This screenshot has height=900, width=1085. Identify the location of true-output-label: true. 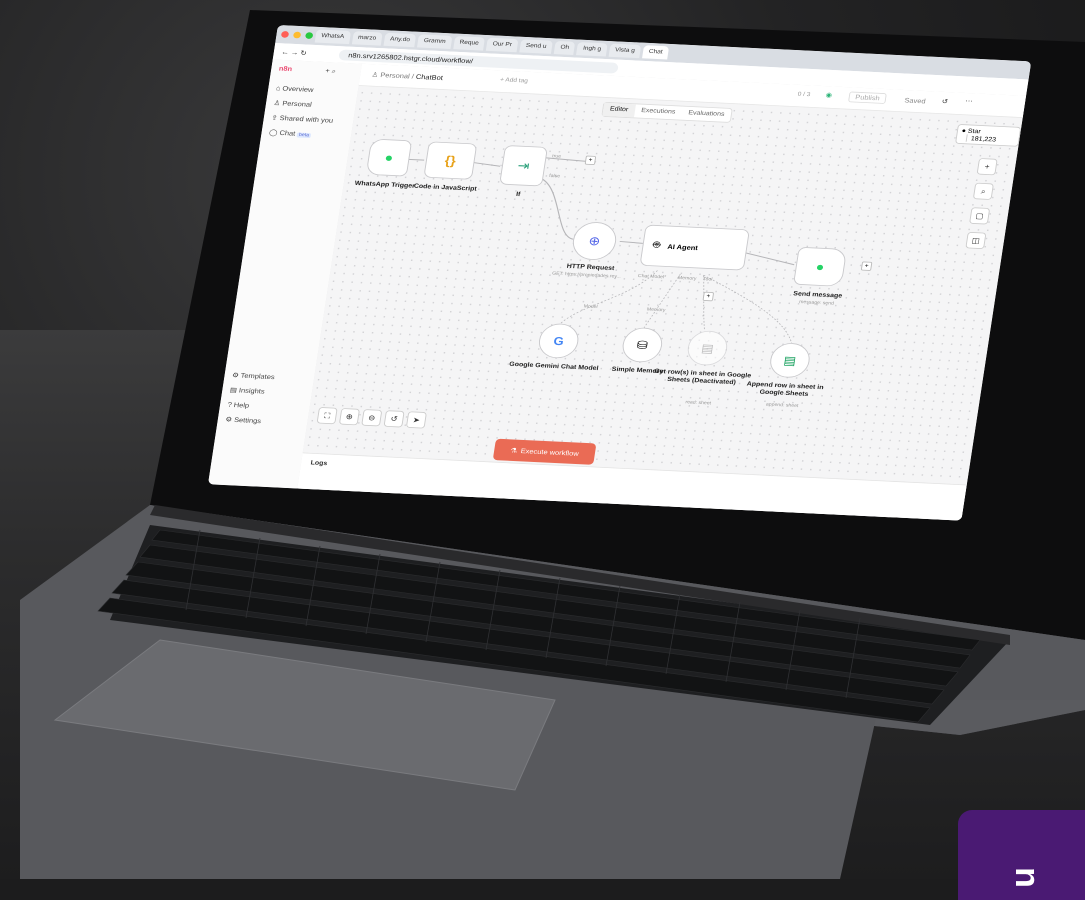
(556, 156).